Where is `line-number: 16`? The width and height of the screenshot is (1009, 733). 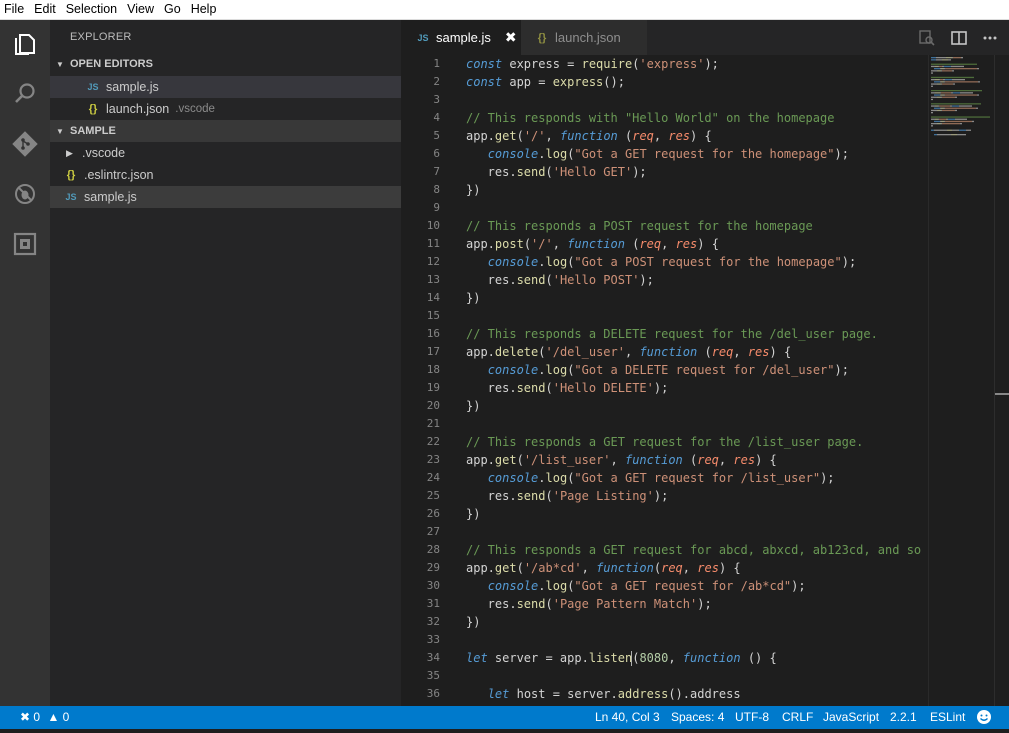
line-number: 16 is located at coordinates (433, 333).